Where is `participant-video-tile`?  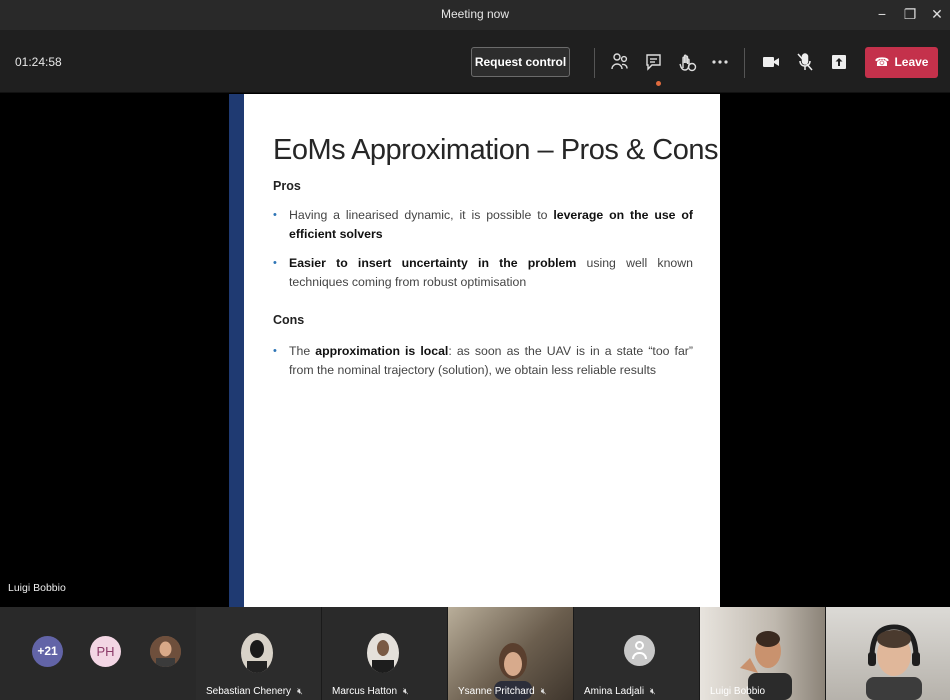
participant-video-tile is located at coordinates (888, 653).